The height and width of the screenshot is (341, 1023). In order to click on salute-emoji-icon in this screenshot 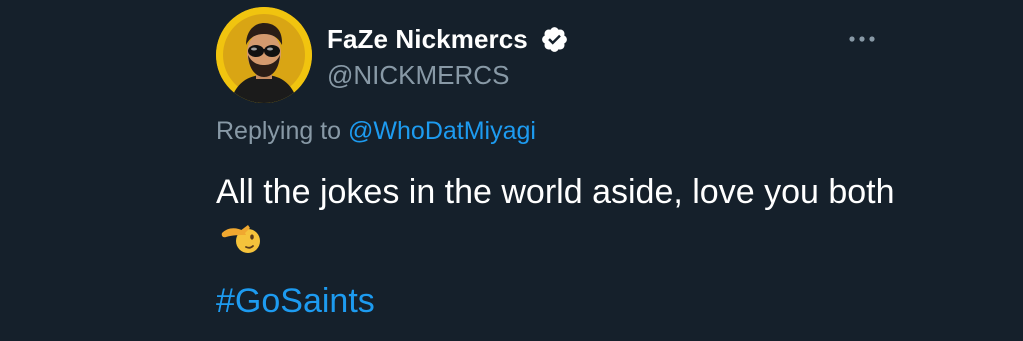, I will do `click(240, 239)`.